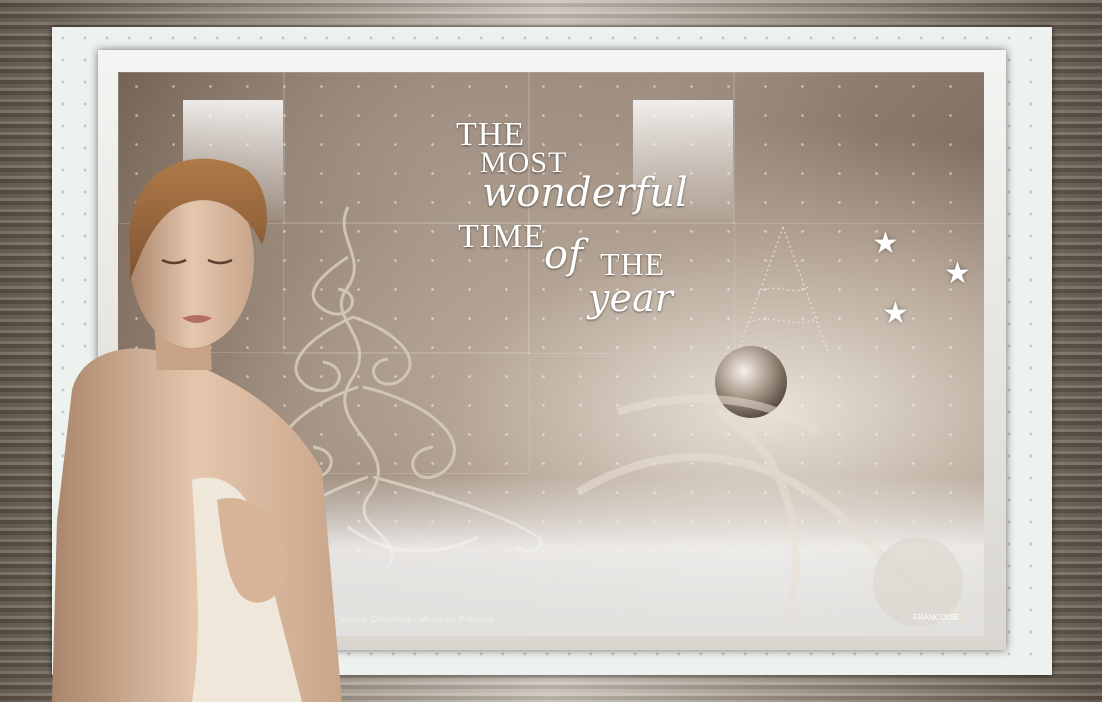 The width and height of the screenshot is (1102, 702). What do you see at coordinates (563, 255) in the screenshot?
I see `title-line-of: of` at bounding box center [563, 255].